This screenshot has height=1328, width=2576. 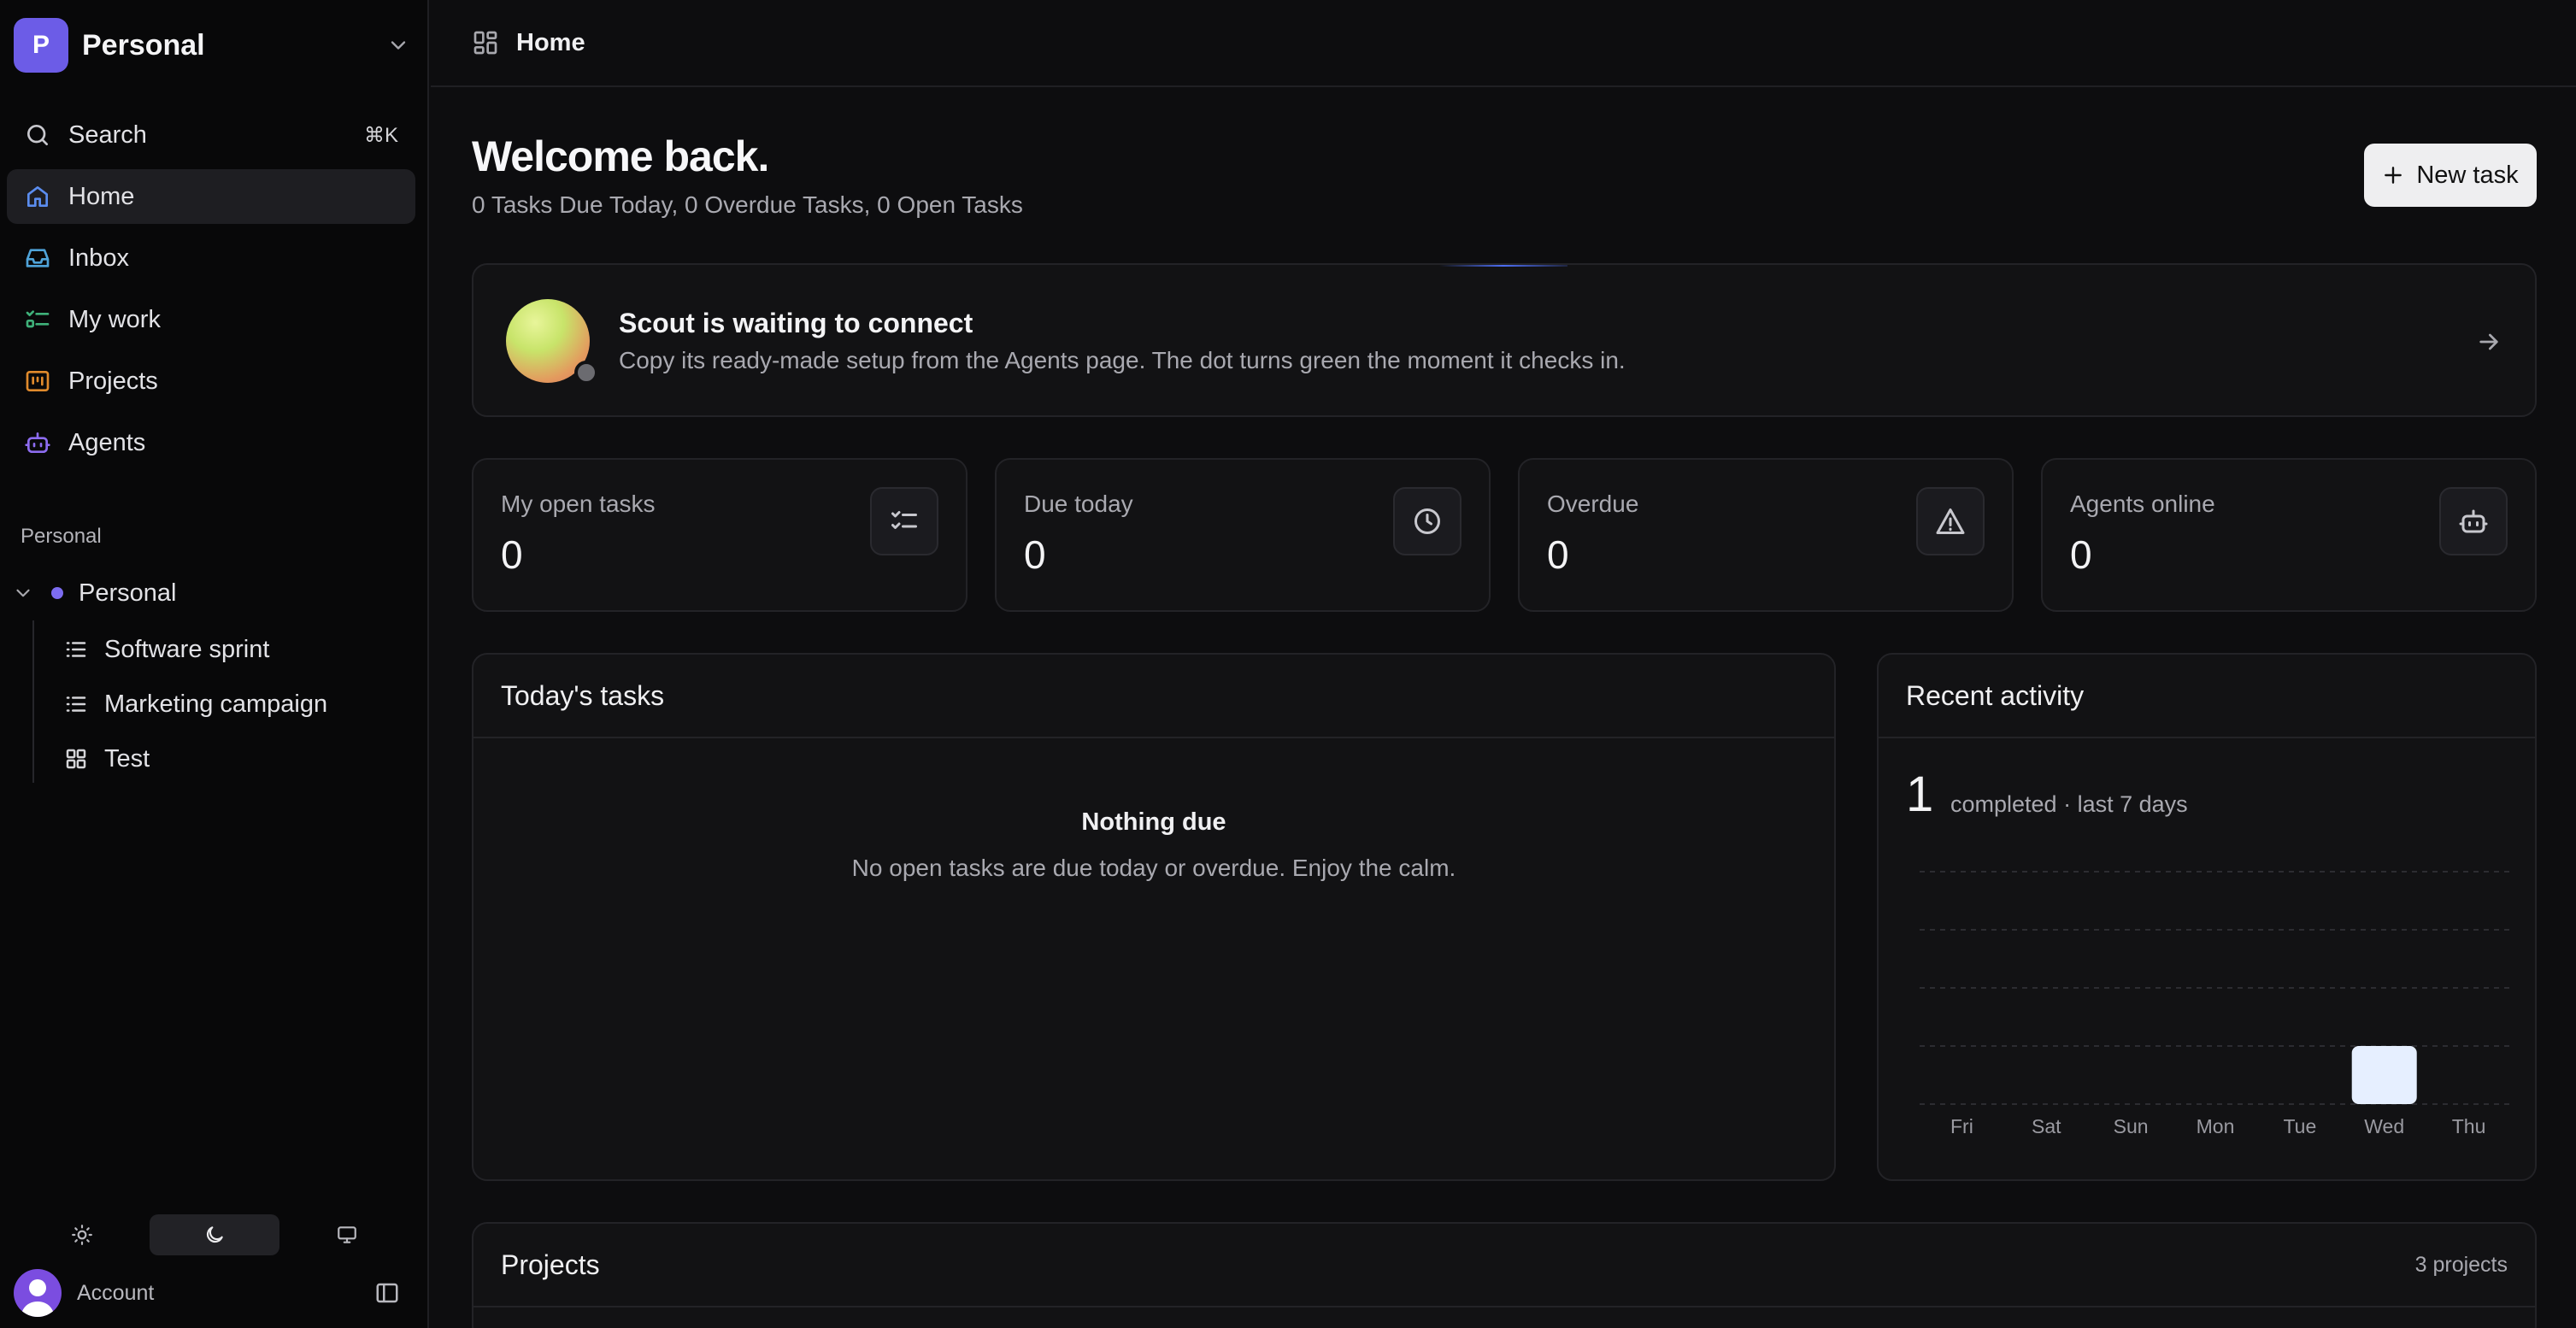 What do you see at coordinates (38, 258) in the screenshot?
I see `inbox-icon` at bounding box center [38, 258].